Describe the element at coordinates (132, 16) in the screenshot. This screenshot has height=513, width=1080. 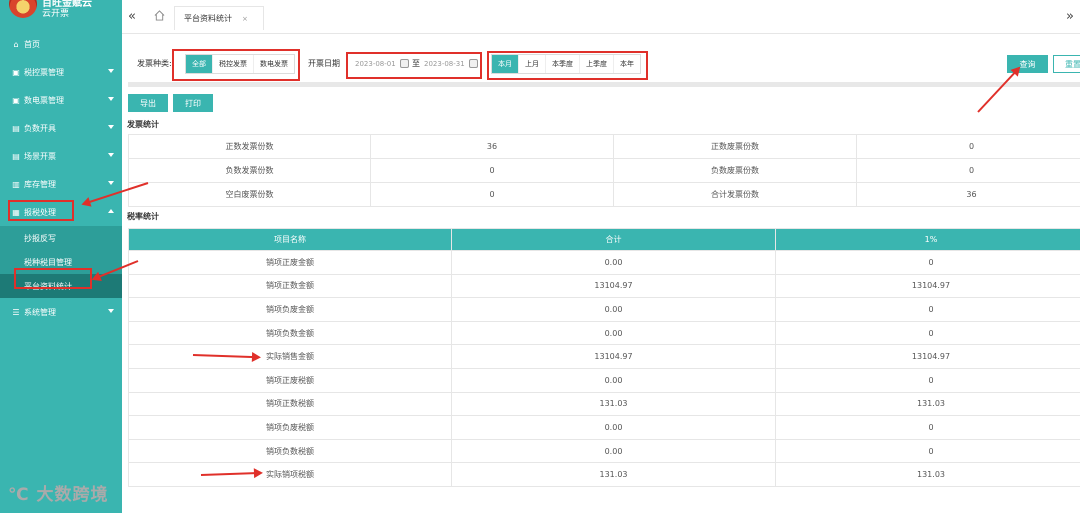
I see `collapse-sidebar-icon: «` at that location.